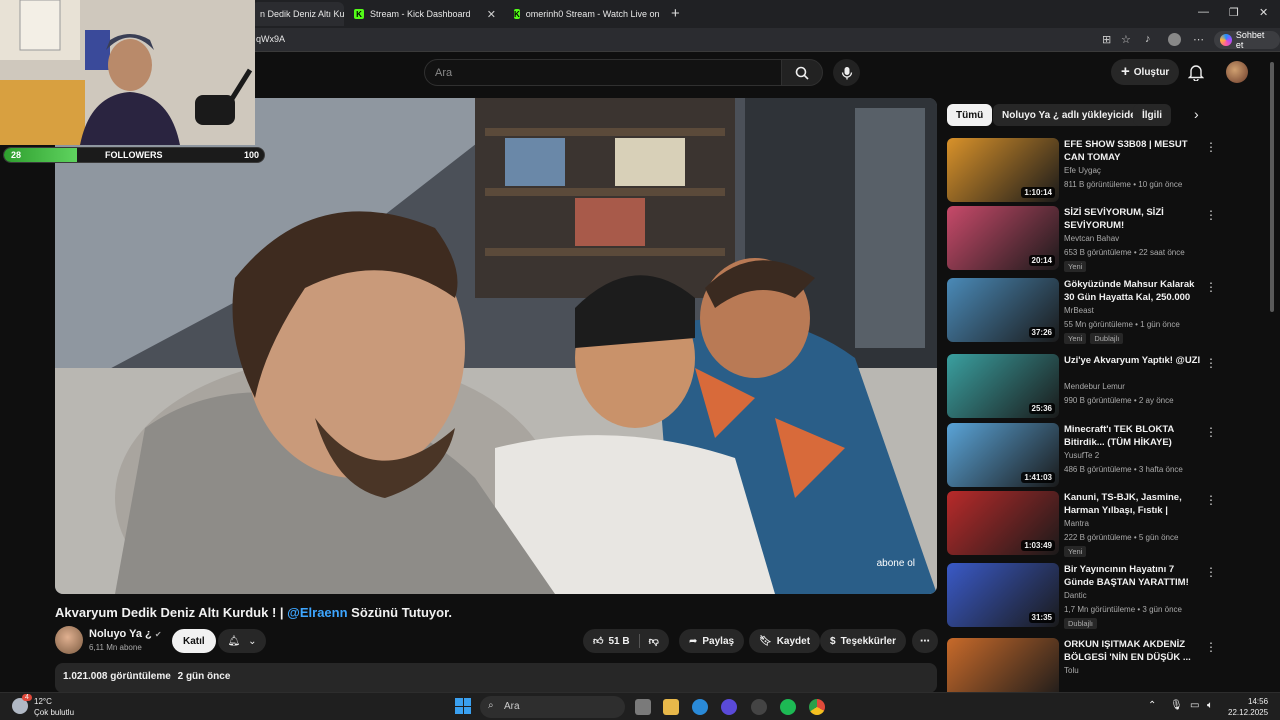 The width and height of the screenshot is (1280, 720). I want to click on temperature: 12°C, so click(43, 701).